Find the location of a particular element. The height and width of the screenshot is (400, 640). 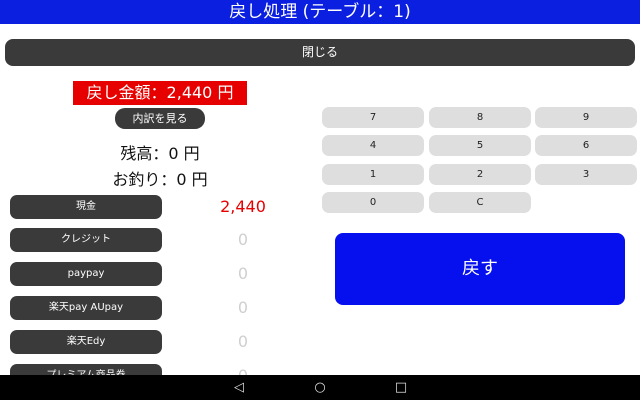

payment-amount-cash: 2,440 is located at coordinates (243, 206).